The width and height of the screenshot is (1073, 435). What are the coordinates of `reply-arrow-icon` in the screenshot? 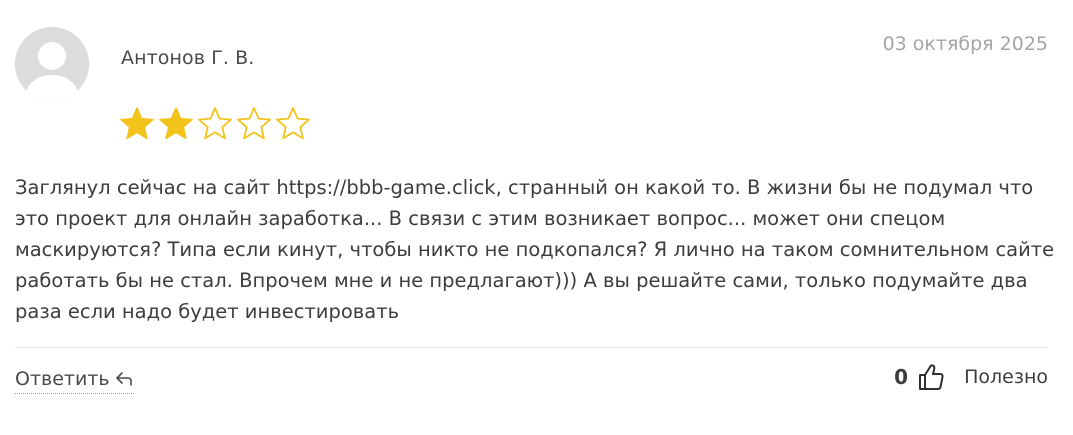 It's located at (123, 379).